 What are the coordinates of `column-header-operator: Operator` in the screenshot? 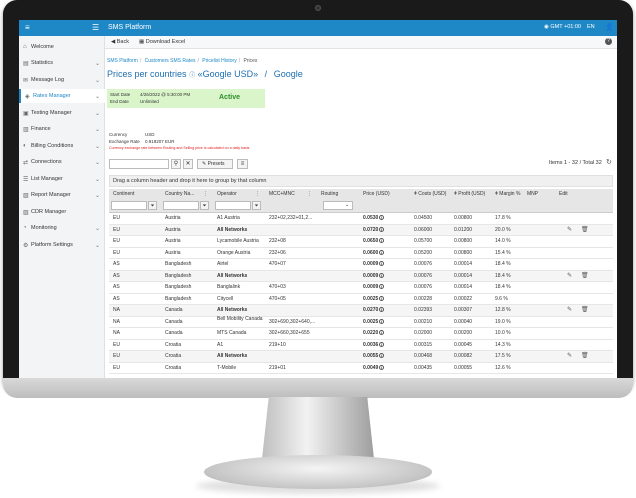 It's located at (227, 194).